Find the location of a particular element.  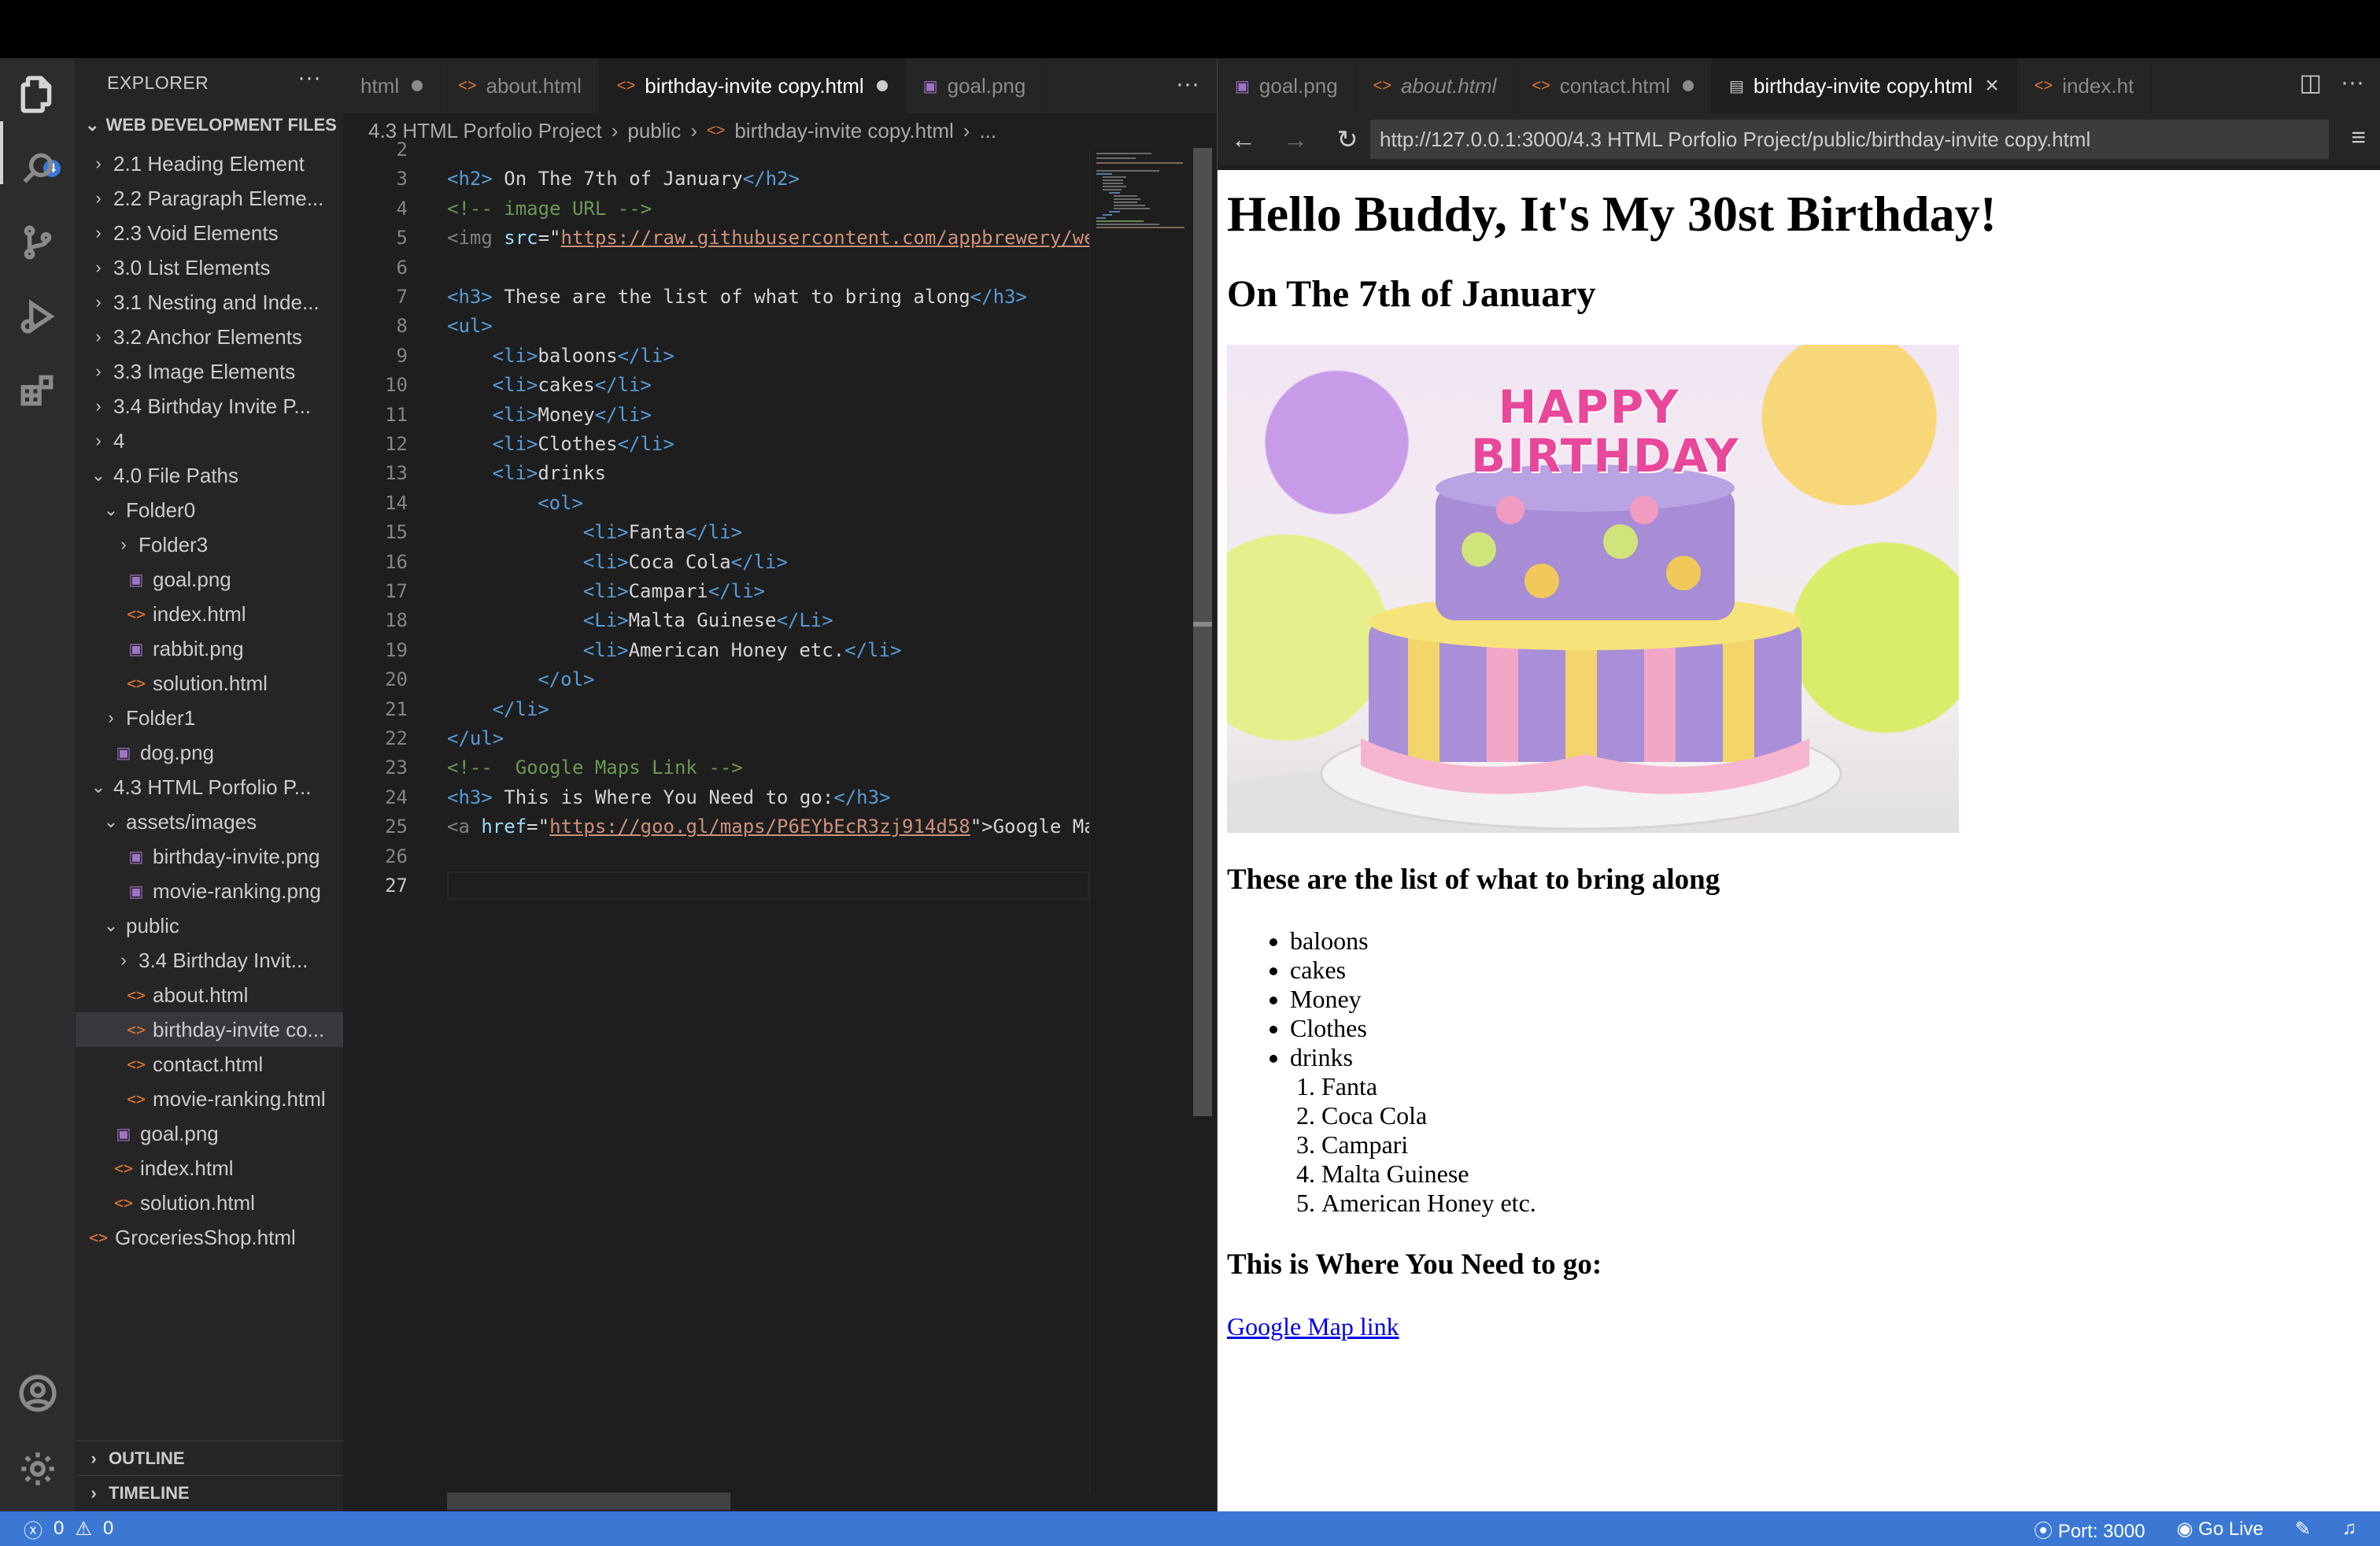

tree-folder: › 3.0 List Elements is located at coordinates (209, 267).